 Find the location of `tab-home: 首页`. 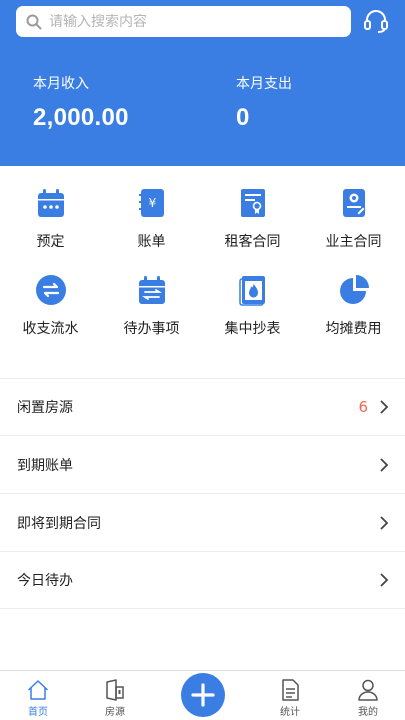

tab-home: 首页 is located at coordinates (38, 694).